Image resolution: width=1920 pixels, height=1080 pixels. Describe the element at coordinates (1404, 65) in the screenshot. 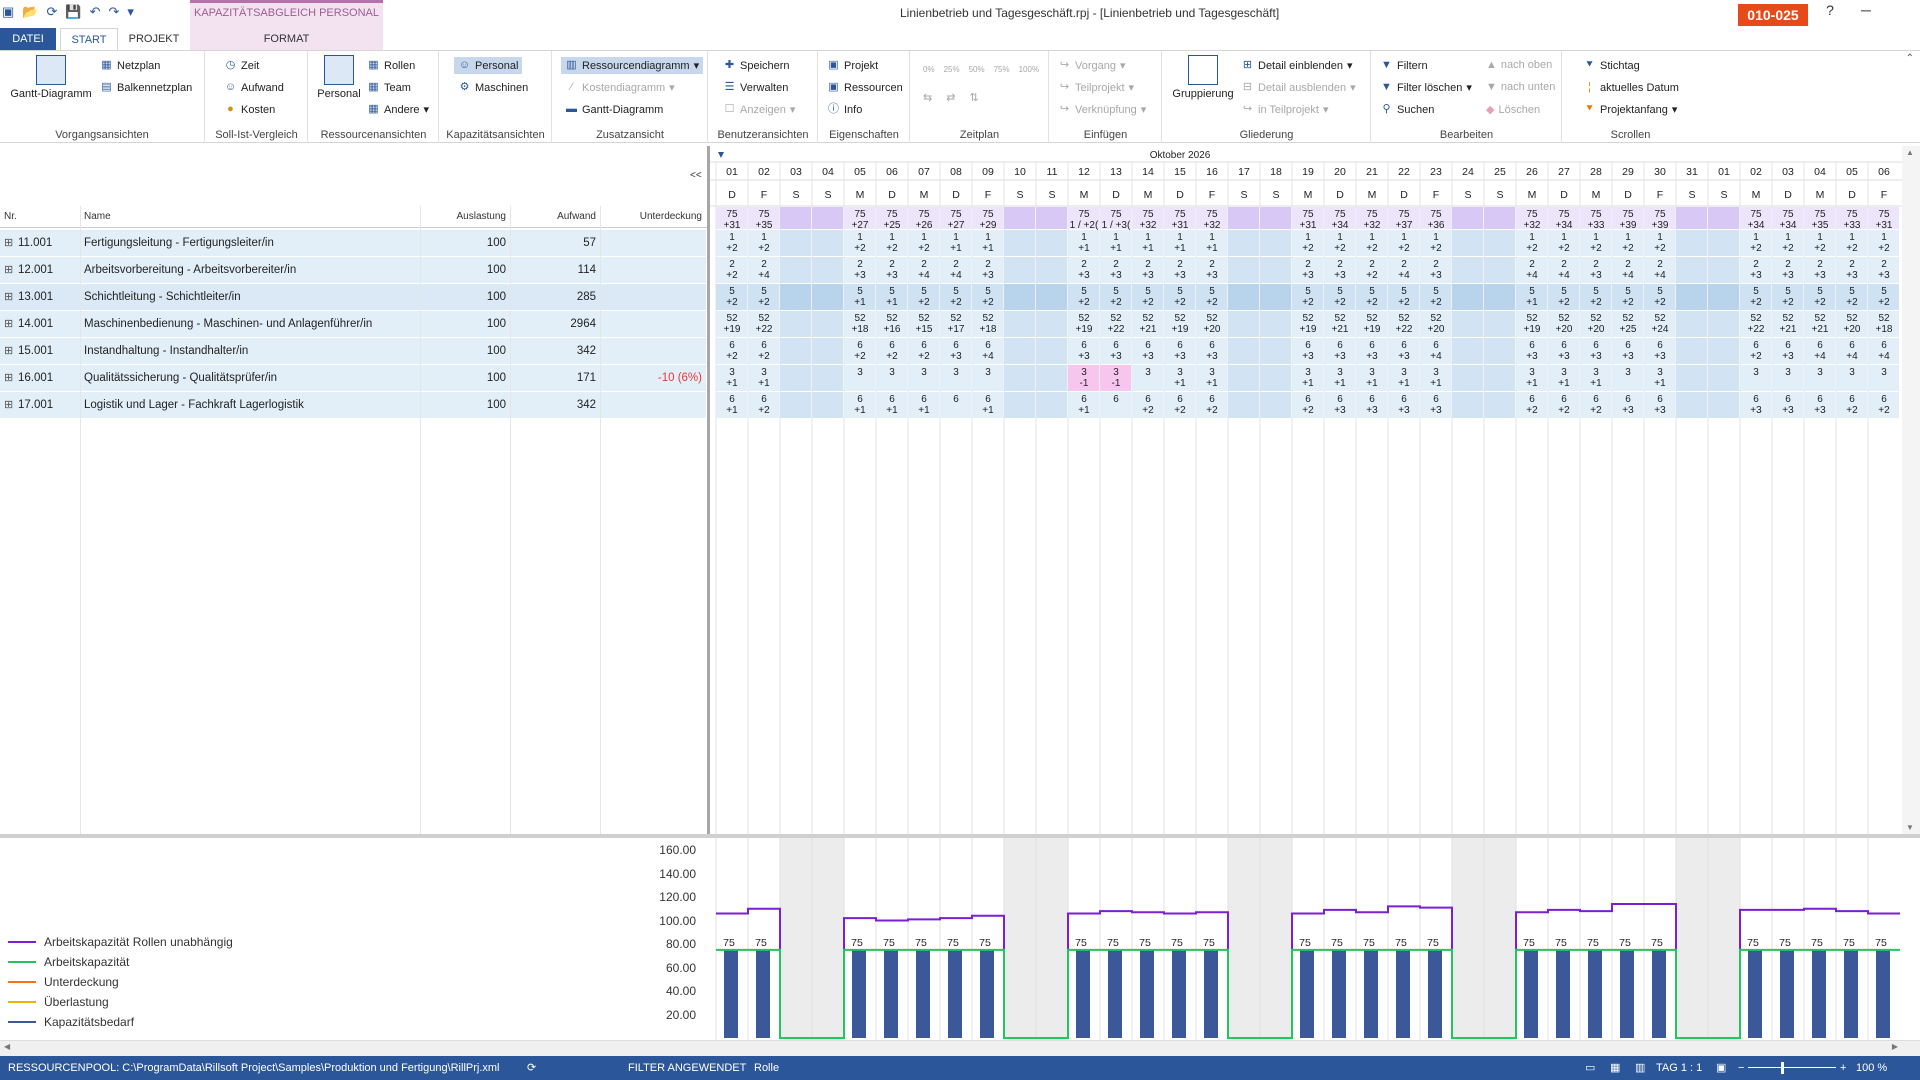

I see `filtern-button: ▼ Filtern` at that location.